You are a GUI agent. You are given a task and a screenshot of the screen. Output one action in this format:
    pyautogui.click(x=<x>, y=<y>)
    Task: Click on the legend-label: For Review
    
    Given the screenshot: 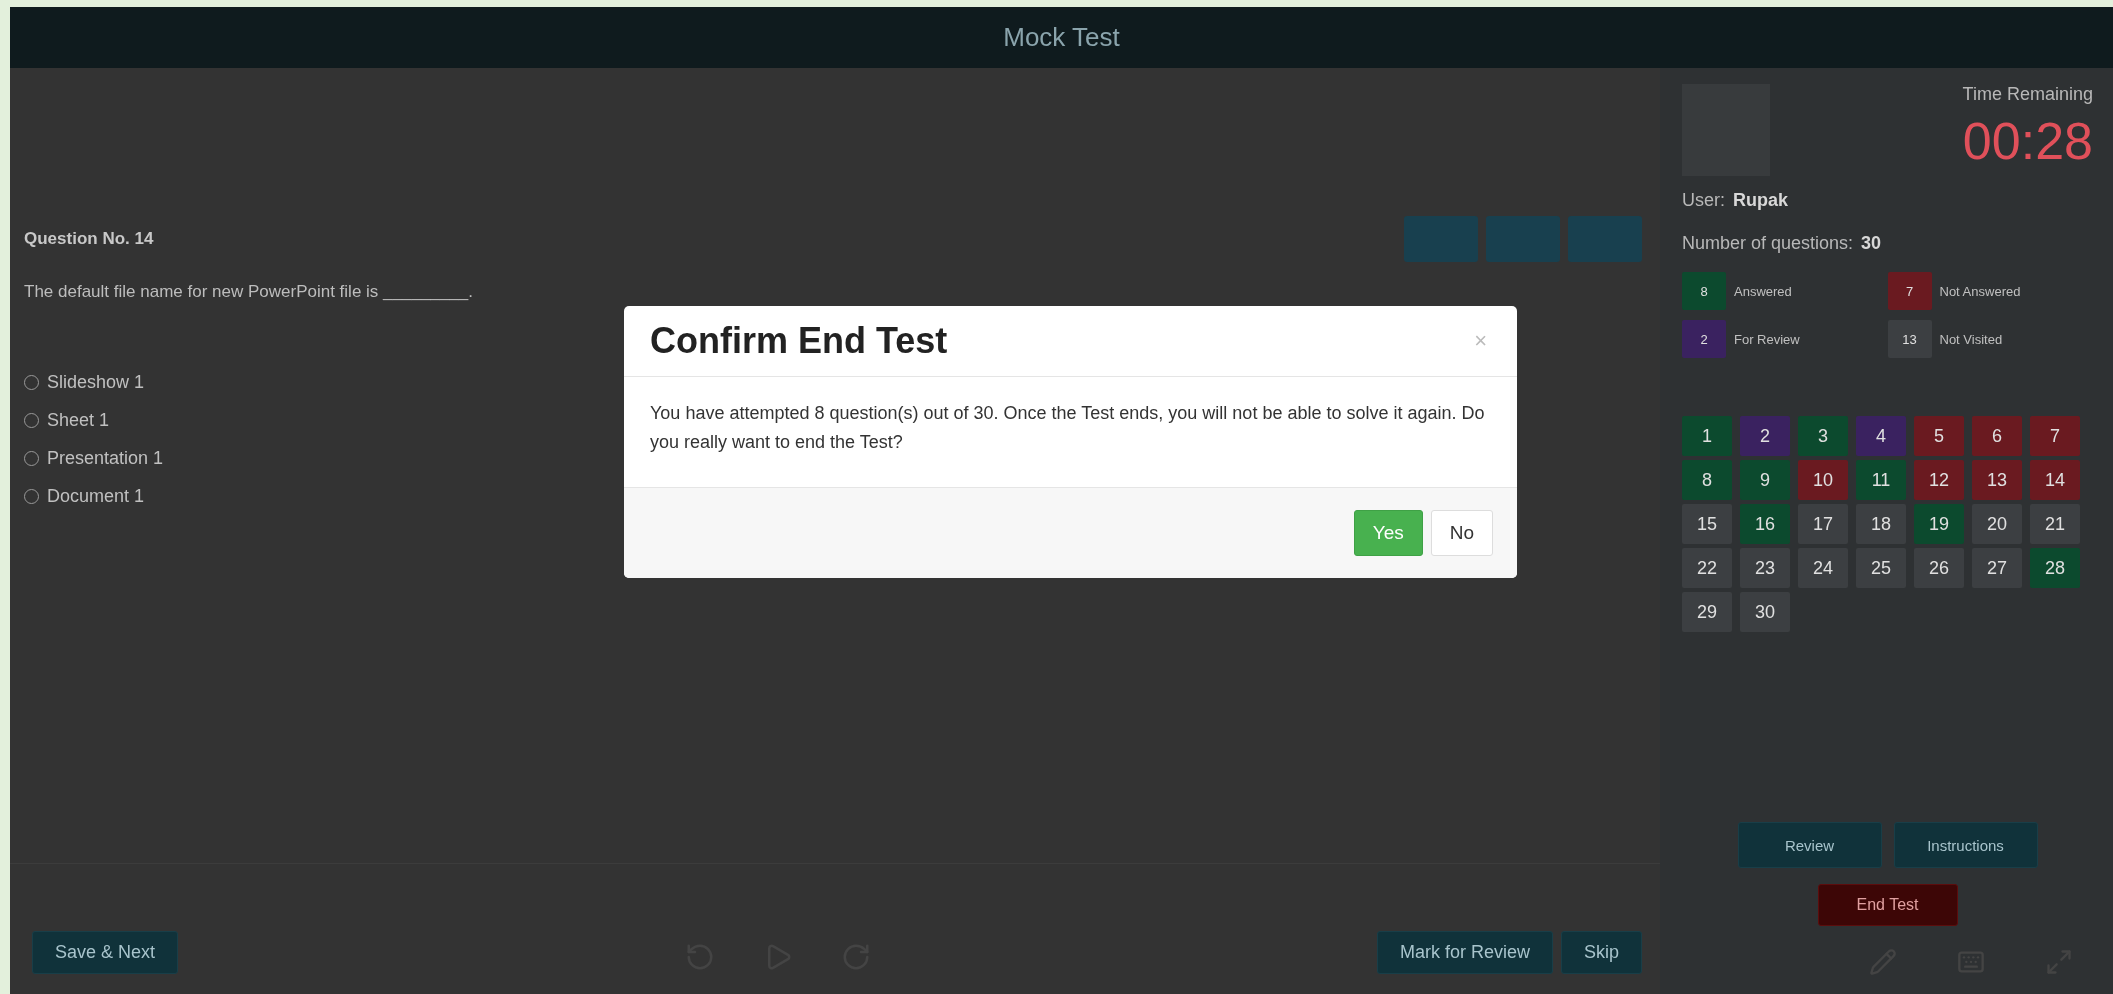 What is the action you would take?
    pyautogui.click(x=1767, y=339)
    